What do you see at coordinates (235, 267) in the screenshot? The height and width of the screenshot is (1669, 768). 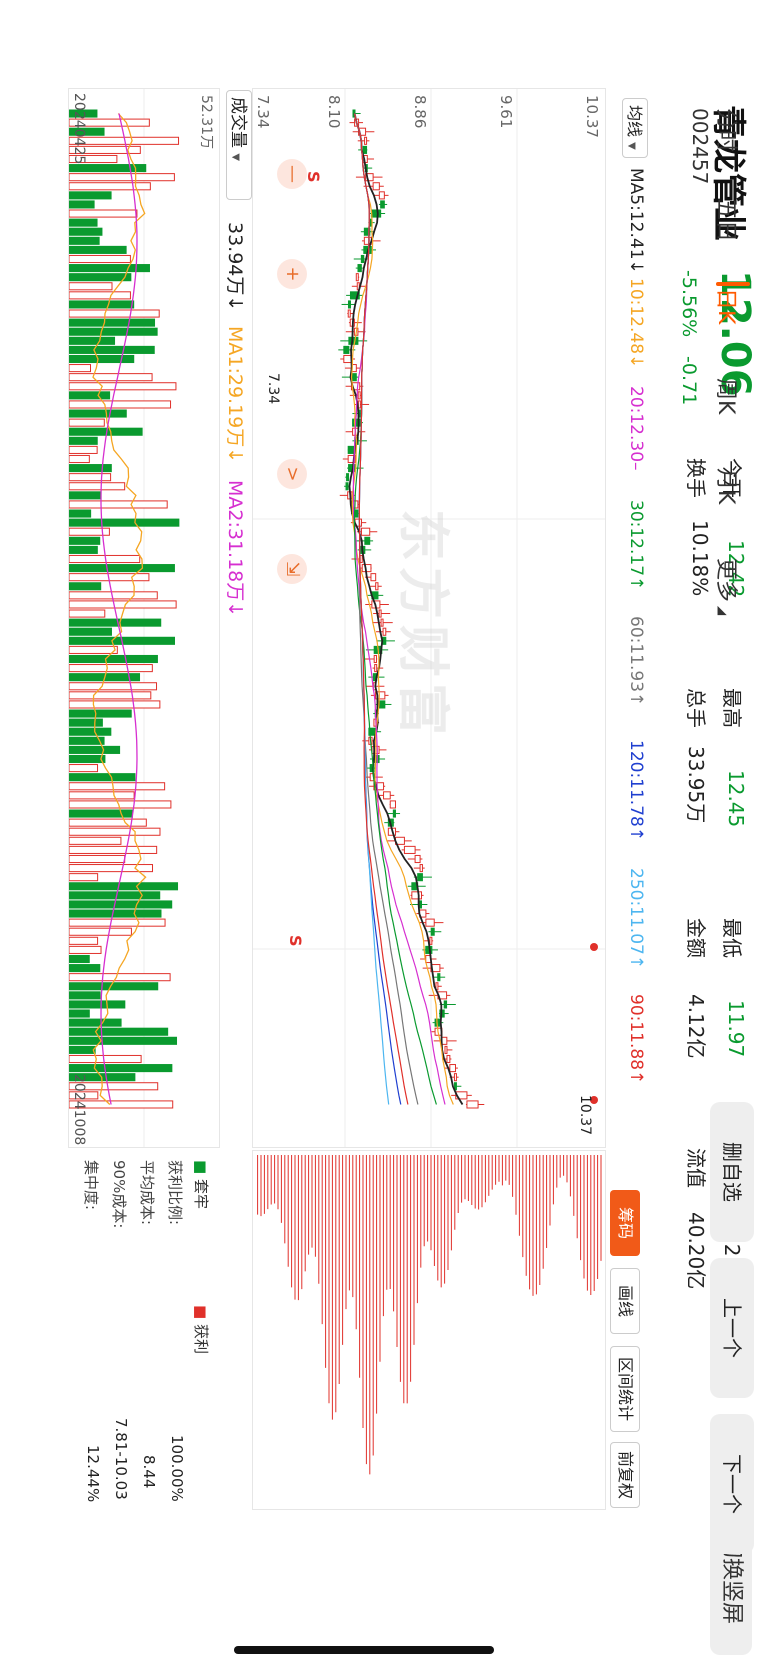 I see `volume-value: 33.94万↓` at bounding box center [235, 267].